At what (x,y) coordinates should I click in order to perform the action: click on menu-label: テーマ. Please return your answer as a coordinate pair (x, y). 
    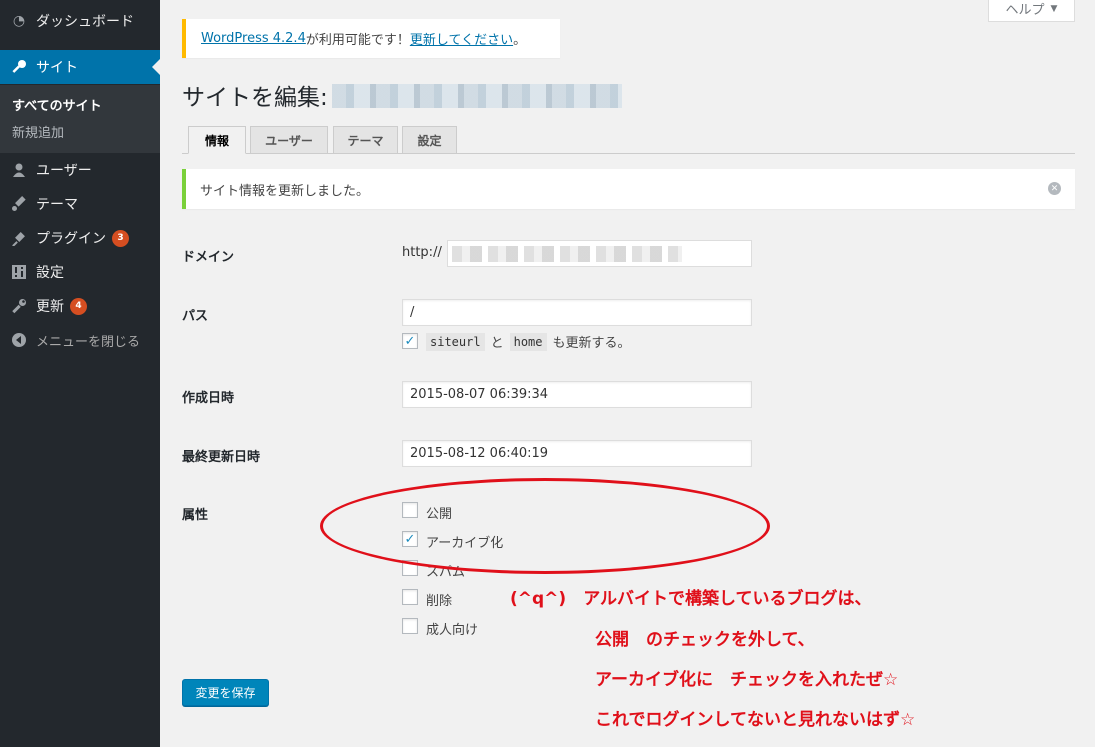
    Looking at the image, I should click on (57, 205).